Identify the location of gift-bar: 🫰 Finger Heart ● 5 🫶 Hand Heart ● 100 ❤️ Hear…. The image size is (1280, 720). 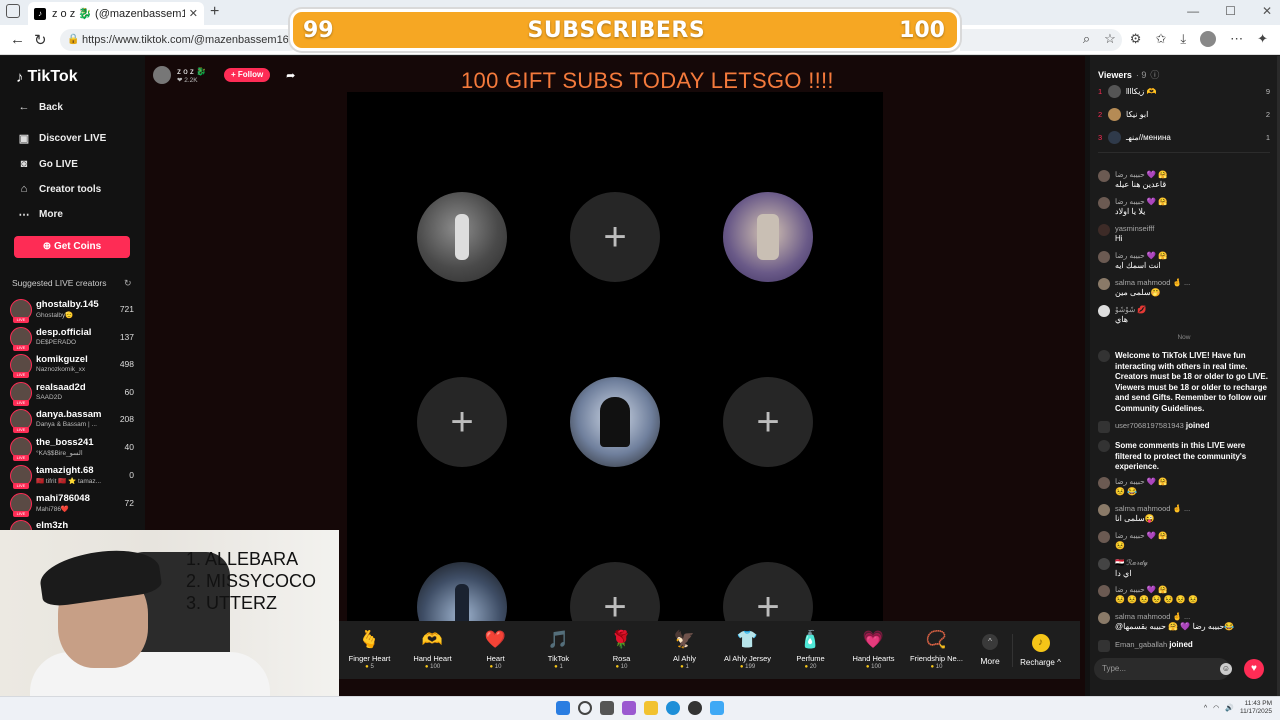
(709, 650).